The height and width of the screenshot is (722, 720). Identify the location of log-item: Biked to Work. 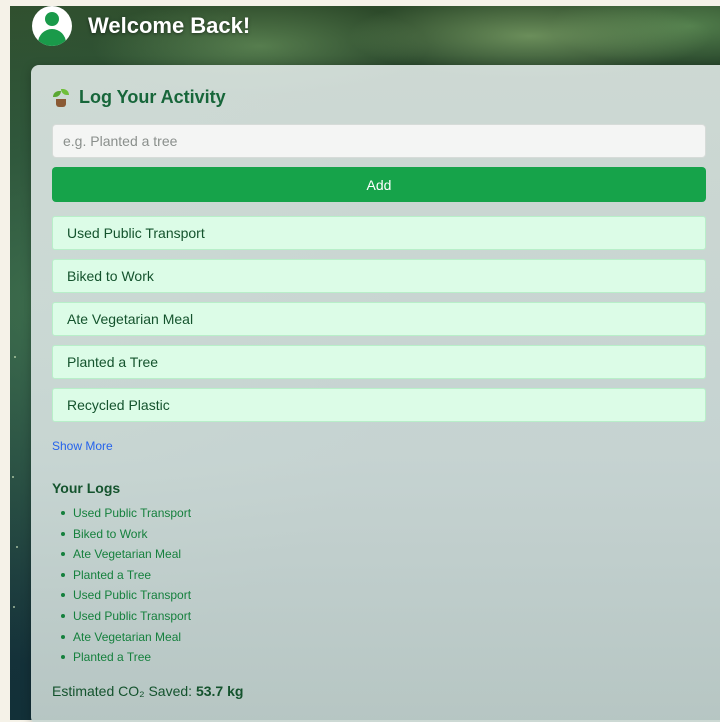
(121, 534).